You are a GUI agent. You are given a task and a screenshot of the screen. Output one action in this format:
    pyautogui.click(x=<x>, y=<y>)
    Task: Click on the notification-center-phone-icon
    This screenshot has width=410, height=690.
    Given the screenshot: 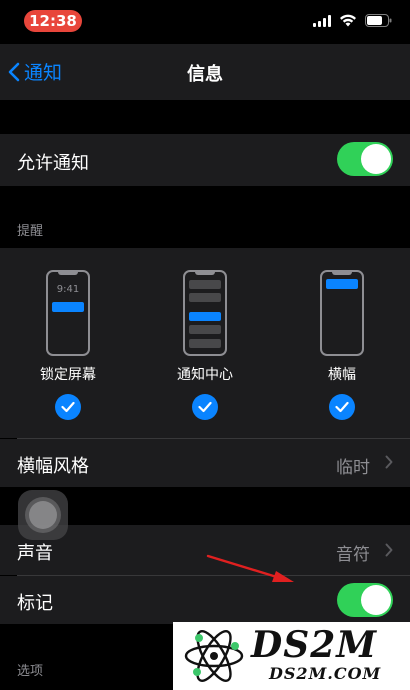 What is the action you would take?
    pyautogui.click(x=205, y=313)
    